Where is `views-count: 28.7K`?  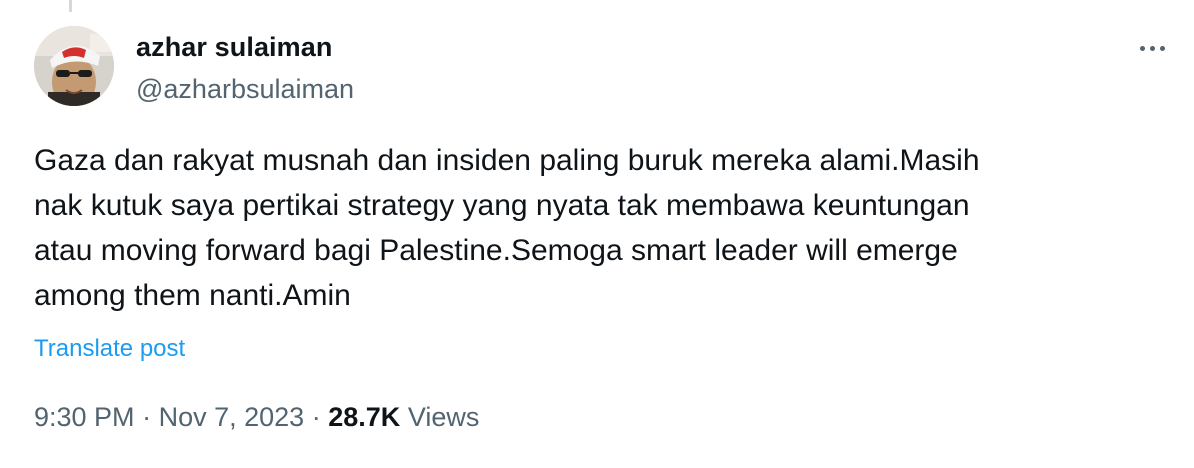 views-count: 28.7K is located at coordinates (364, 417).